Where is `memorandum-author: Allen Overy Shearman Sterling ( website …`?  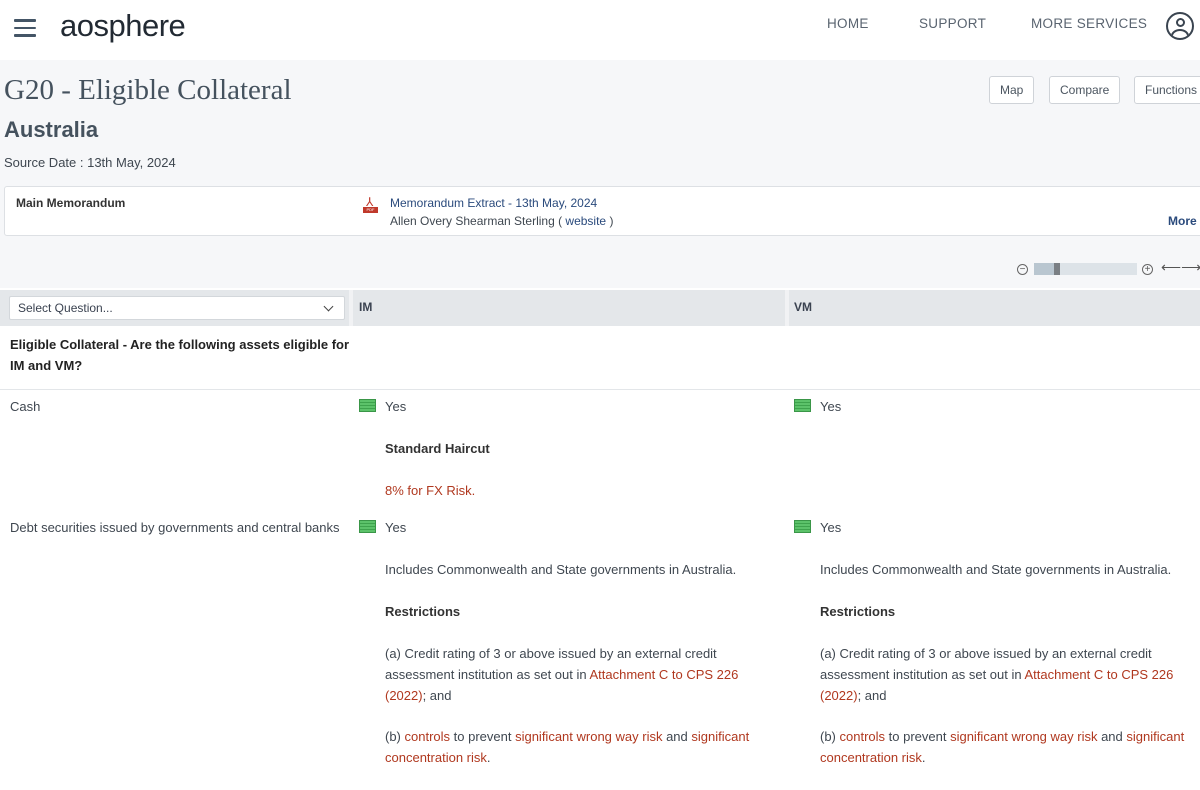
memorandum-author: Allen Overy Shearman Sterling ( website … is located at coordinates (501, 221).